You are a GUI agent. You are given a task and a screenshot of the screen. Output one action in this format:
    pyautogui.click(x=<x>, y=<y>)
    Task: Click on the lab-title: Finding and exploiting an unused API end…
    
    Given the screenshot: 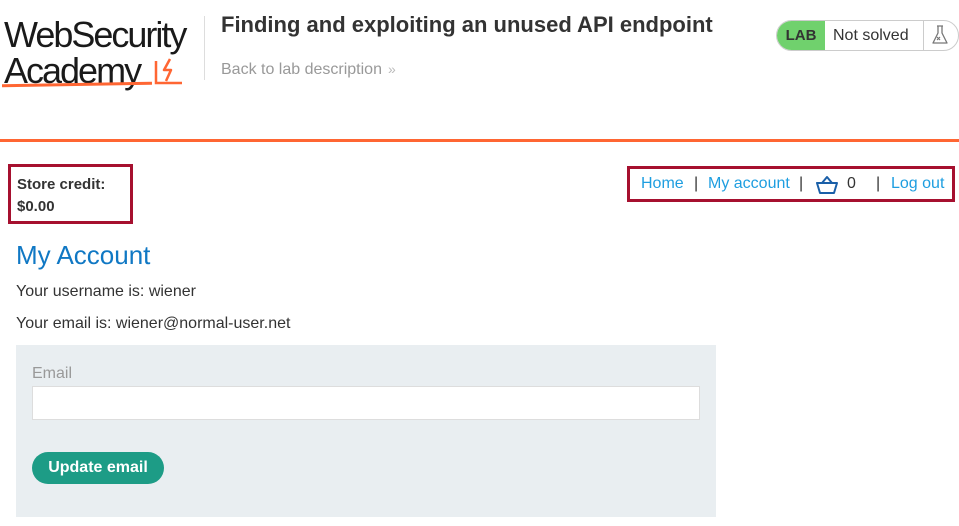 What is the action you would take?
    pyautogui.click(x=467, y=24)
    